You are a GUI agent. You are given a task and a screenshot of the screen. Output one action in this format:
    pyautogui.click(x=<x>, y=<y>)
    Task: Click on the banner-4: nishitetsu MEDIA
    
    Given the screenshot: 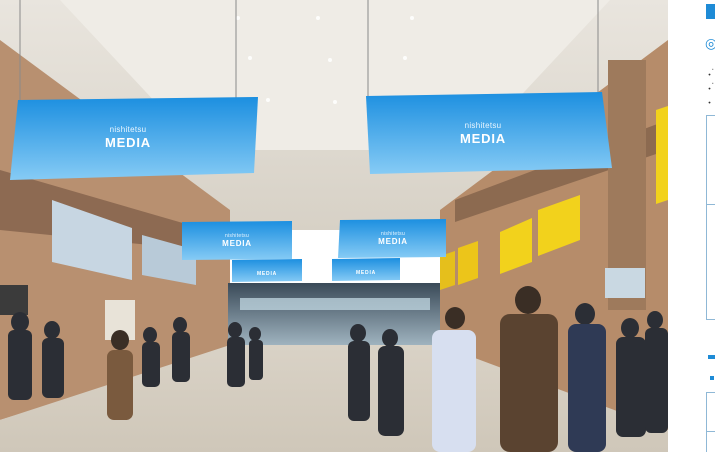 What is the action you would take?
    pyautogui.click(x=392, y=238)
    